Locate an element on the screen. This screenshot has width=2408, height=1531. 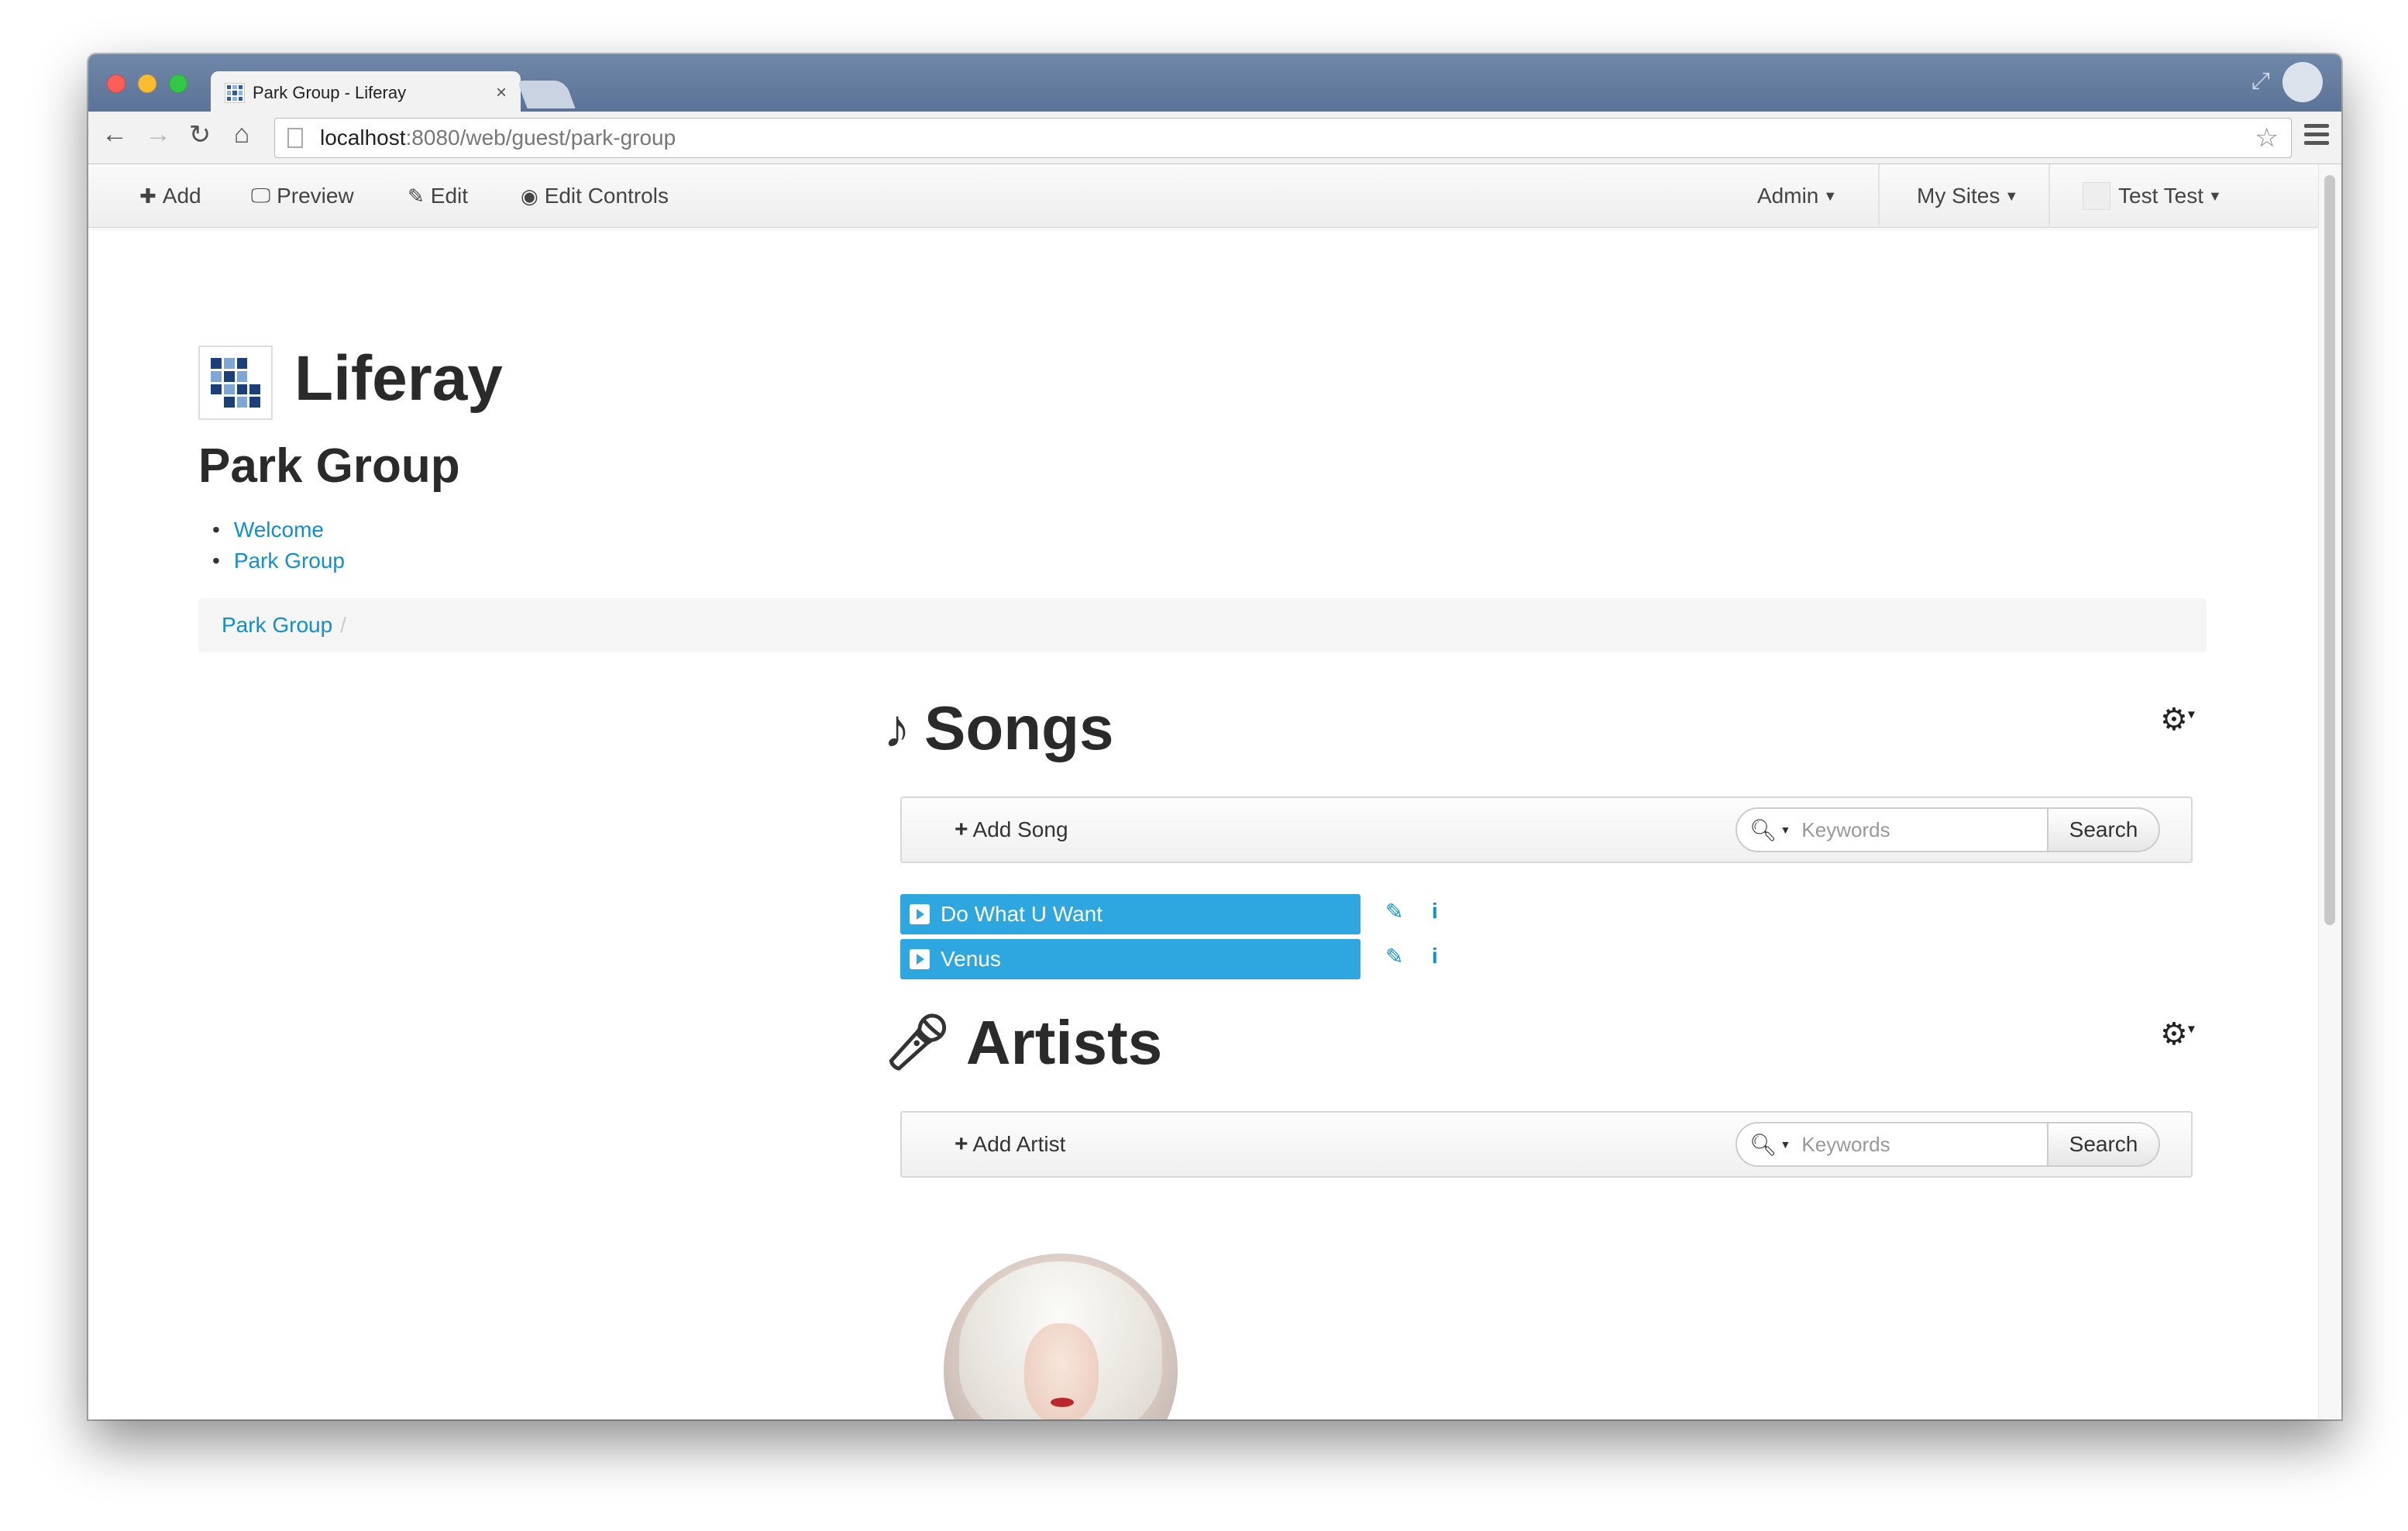
artists-toolbar: + Add Artist 🔍︎ ▼ Search is located at coordinates (1546, 1144).